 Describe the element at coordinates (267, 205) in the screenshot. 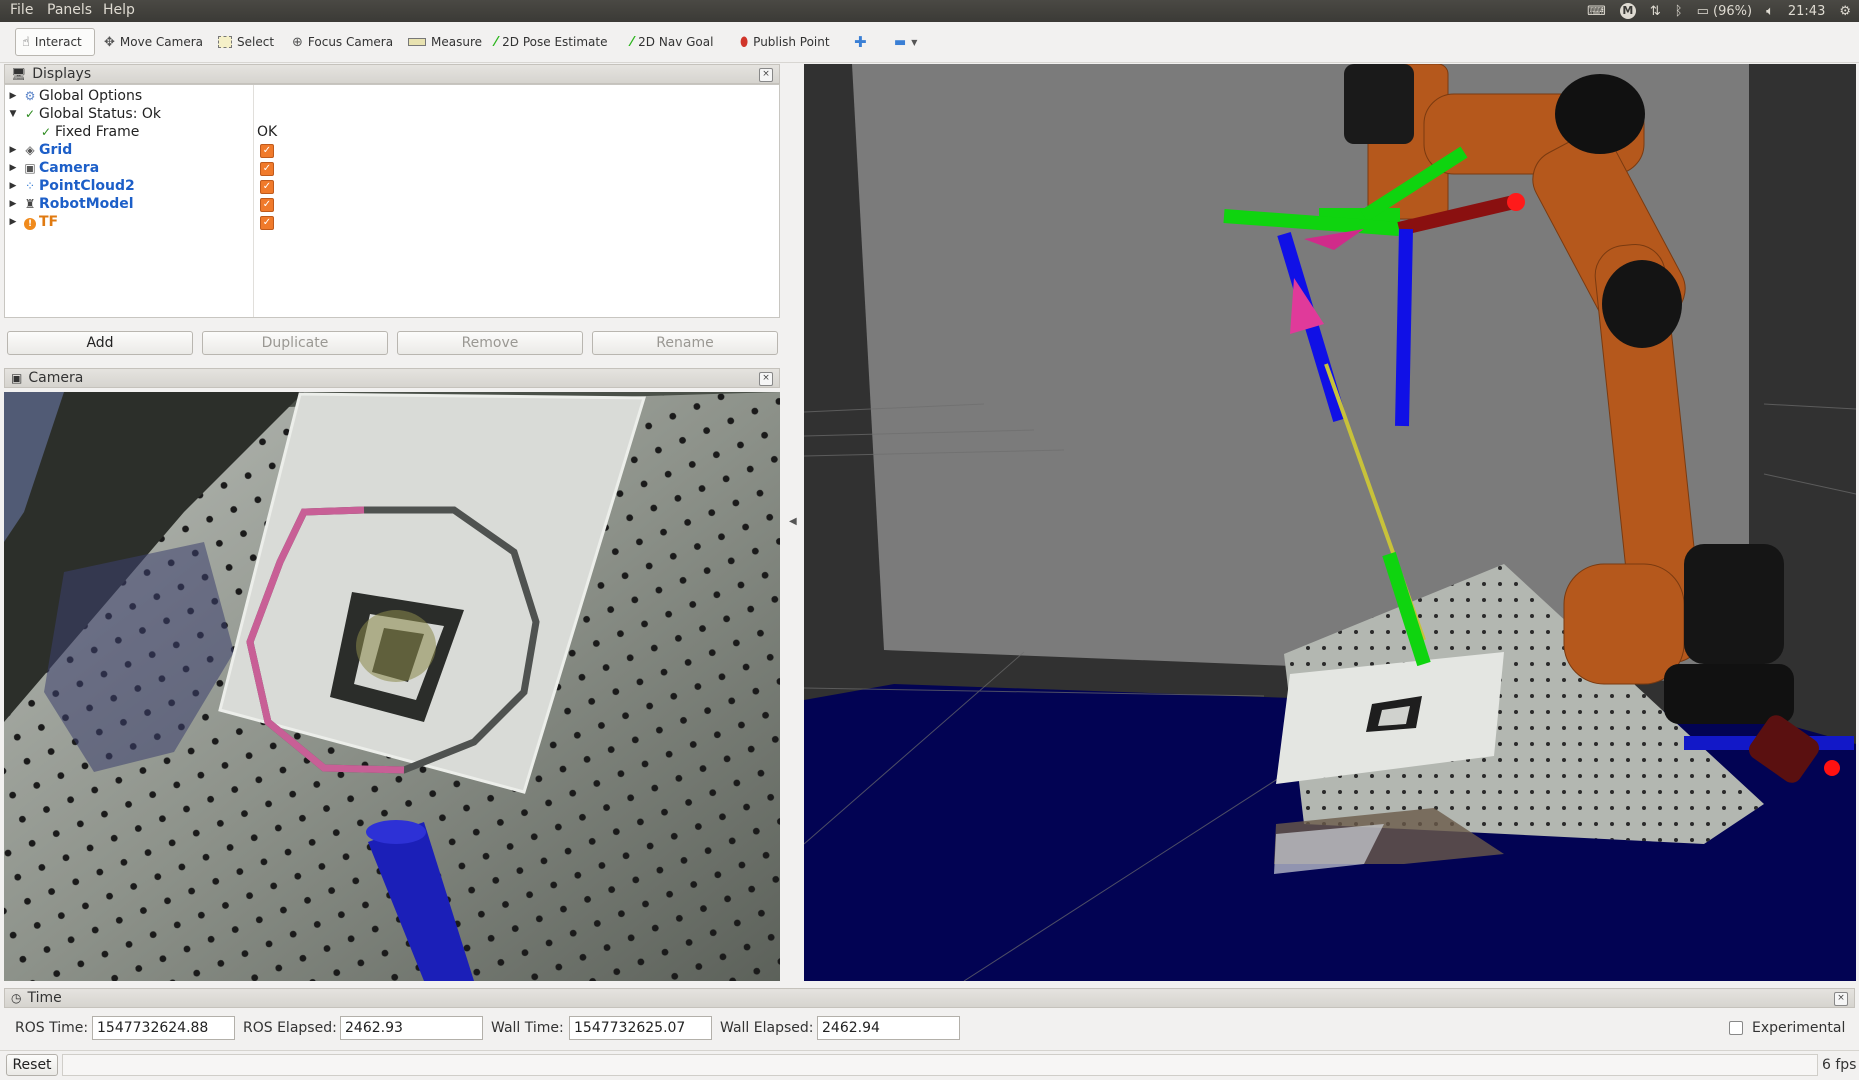

I see `robotmodel-enabled-checkbox: ✓` at that location.